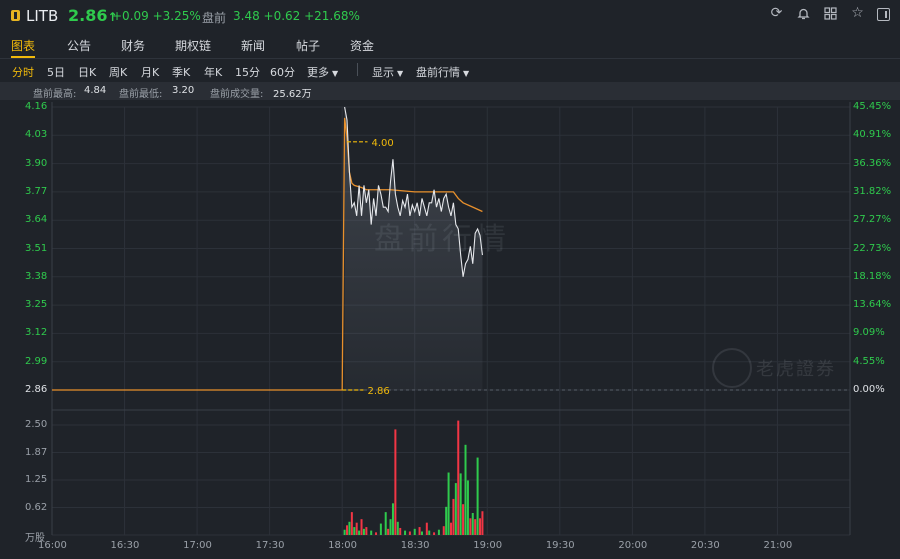  I want to click on watermark-text: 盘前行情, so click(442, 239).